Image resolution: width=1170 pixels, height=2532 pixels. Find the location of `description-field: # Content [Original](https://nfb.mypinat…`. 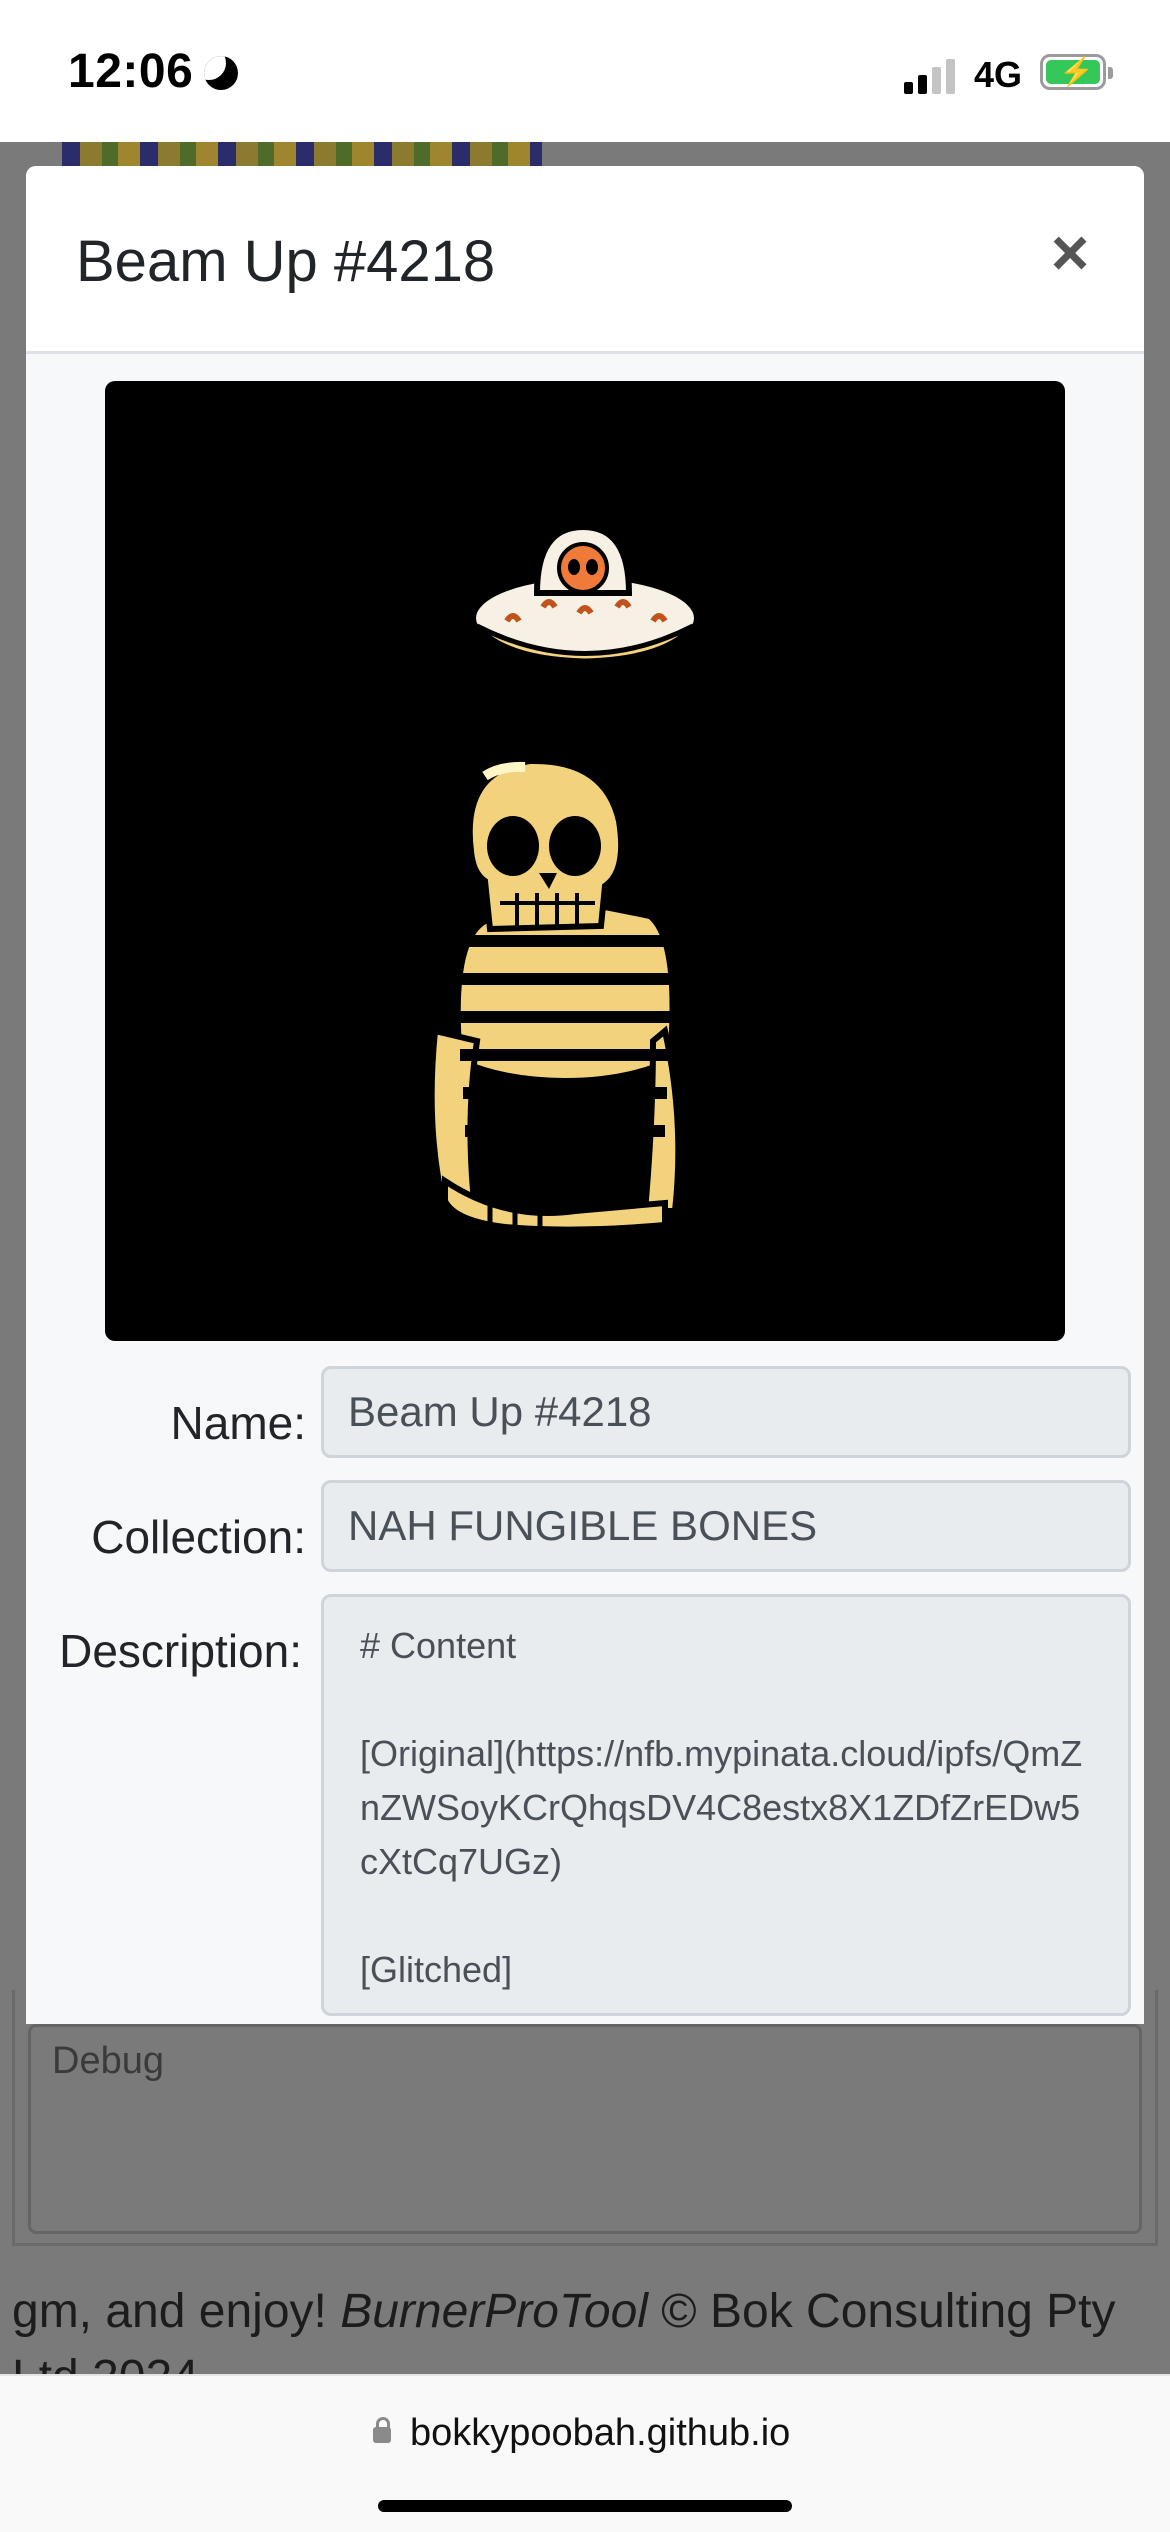

description-field: # Content [Original](https://nfb.mypinat… is located at coordinates (726, 1805).